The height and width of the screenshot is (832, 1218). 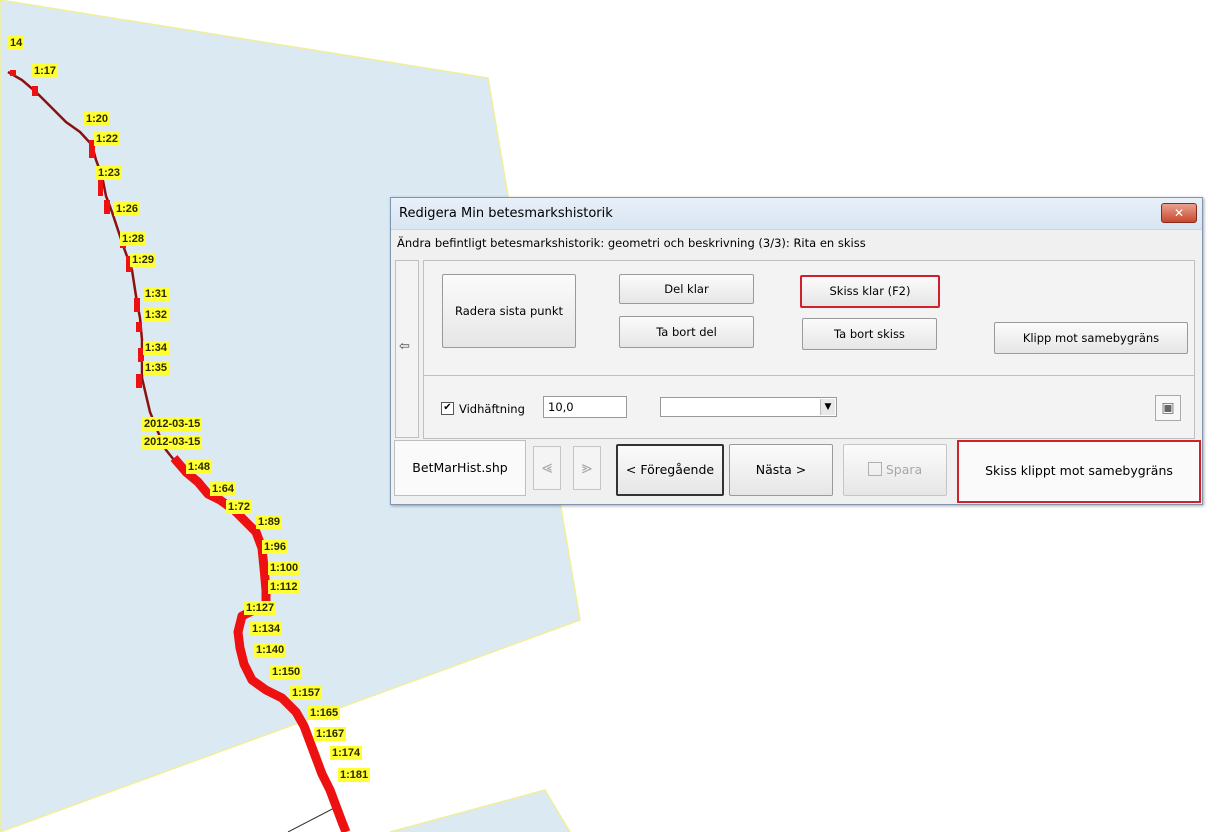 What do you see at coordinates (306, 693) in the screenshot?
I see `vertex-label: 1:157` at bounding box center [306, 693].